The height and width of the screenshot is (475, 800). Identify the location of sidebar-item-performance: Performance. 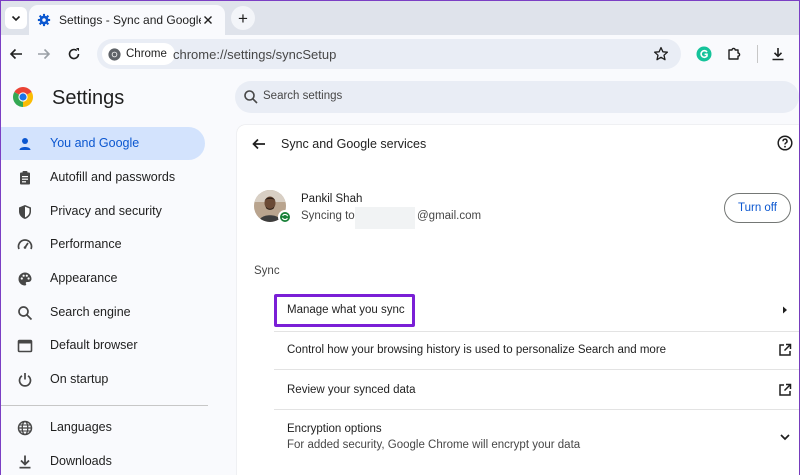
(103, 244).